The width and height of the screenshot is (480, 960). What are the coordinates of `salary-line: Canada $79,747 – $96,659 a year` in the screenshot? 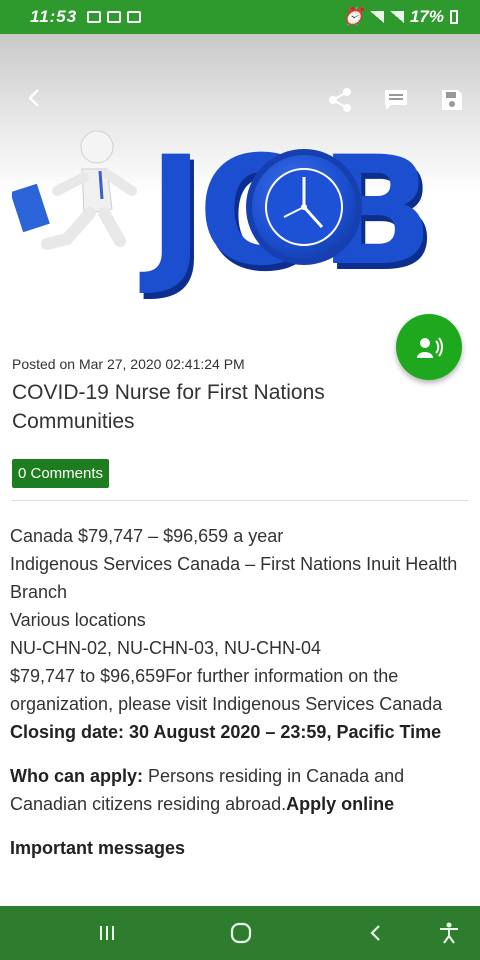 It's located at (147, 536).